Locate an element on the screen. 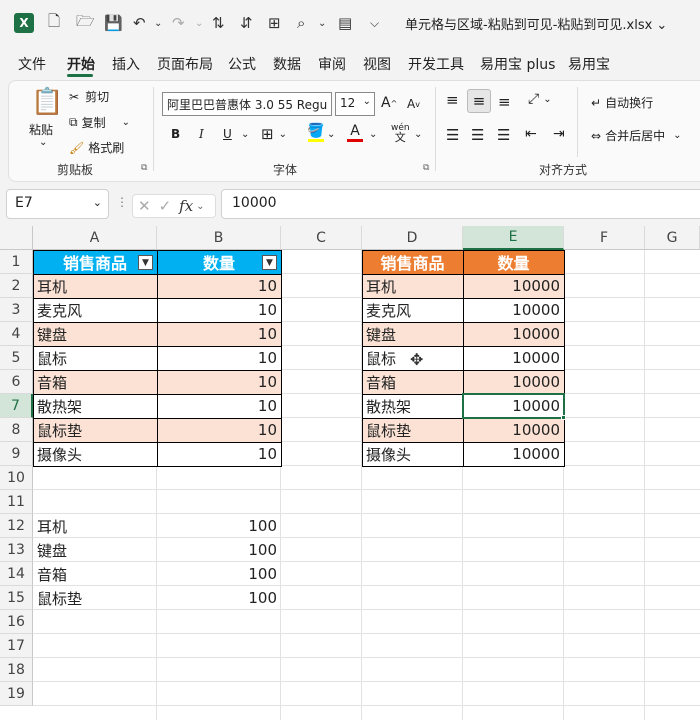  row-header-5: 5 is located at coordinates (16, 358).